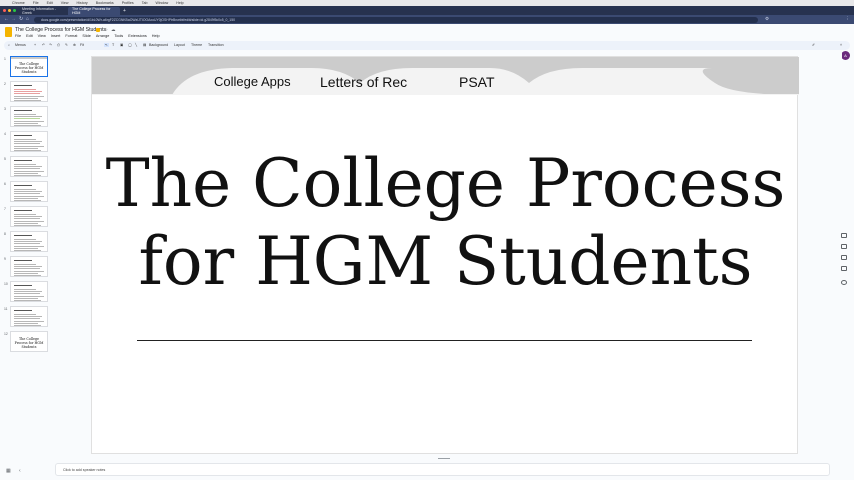 The width and height of the screenshot is (854, 480). Describe the element at coordinates (130, 45) in the screenshot. I see `shape-icon: ◯` at that location.